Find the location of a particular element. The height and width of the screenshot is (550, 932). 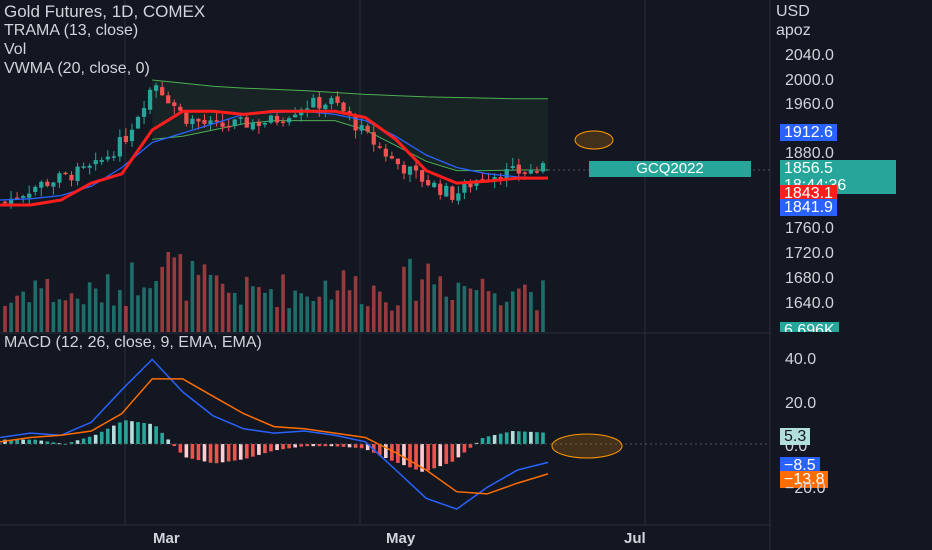

price-axis-tick: 1680.0 is located at coordinates (809, 278).